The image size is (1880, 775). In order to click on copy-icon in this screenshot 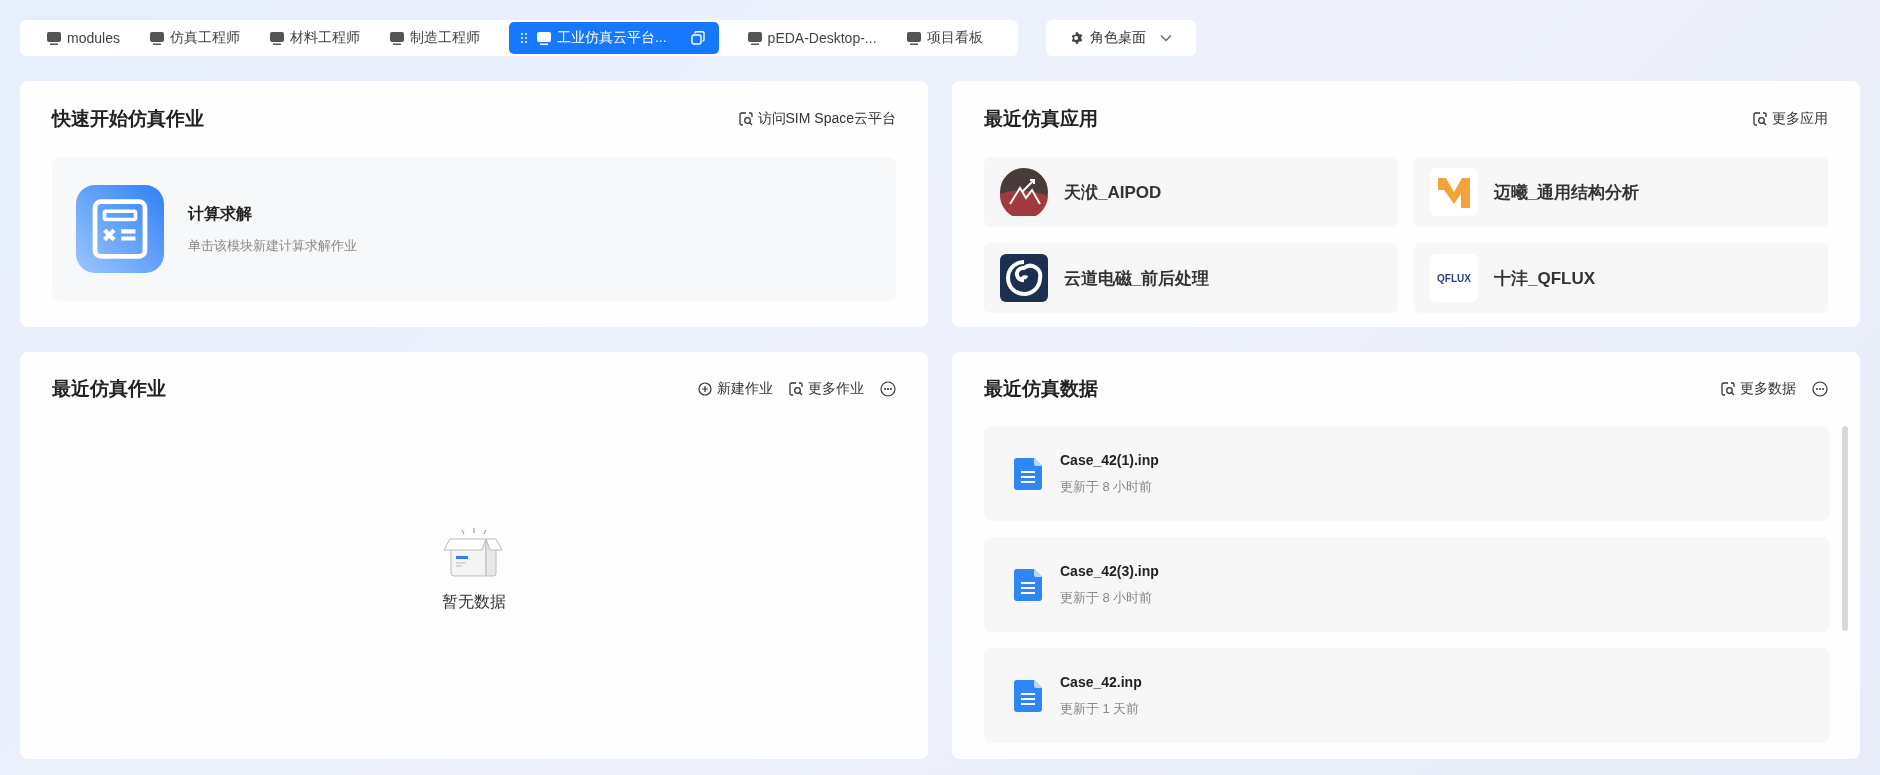, I will do `click(697, 38)`.